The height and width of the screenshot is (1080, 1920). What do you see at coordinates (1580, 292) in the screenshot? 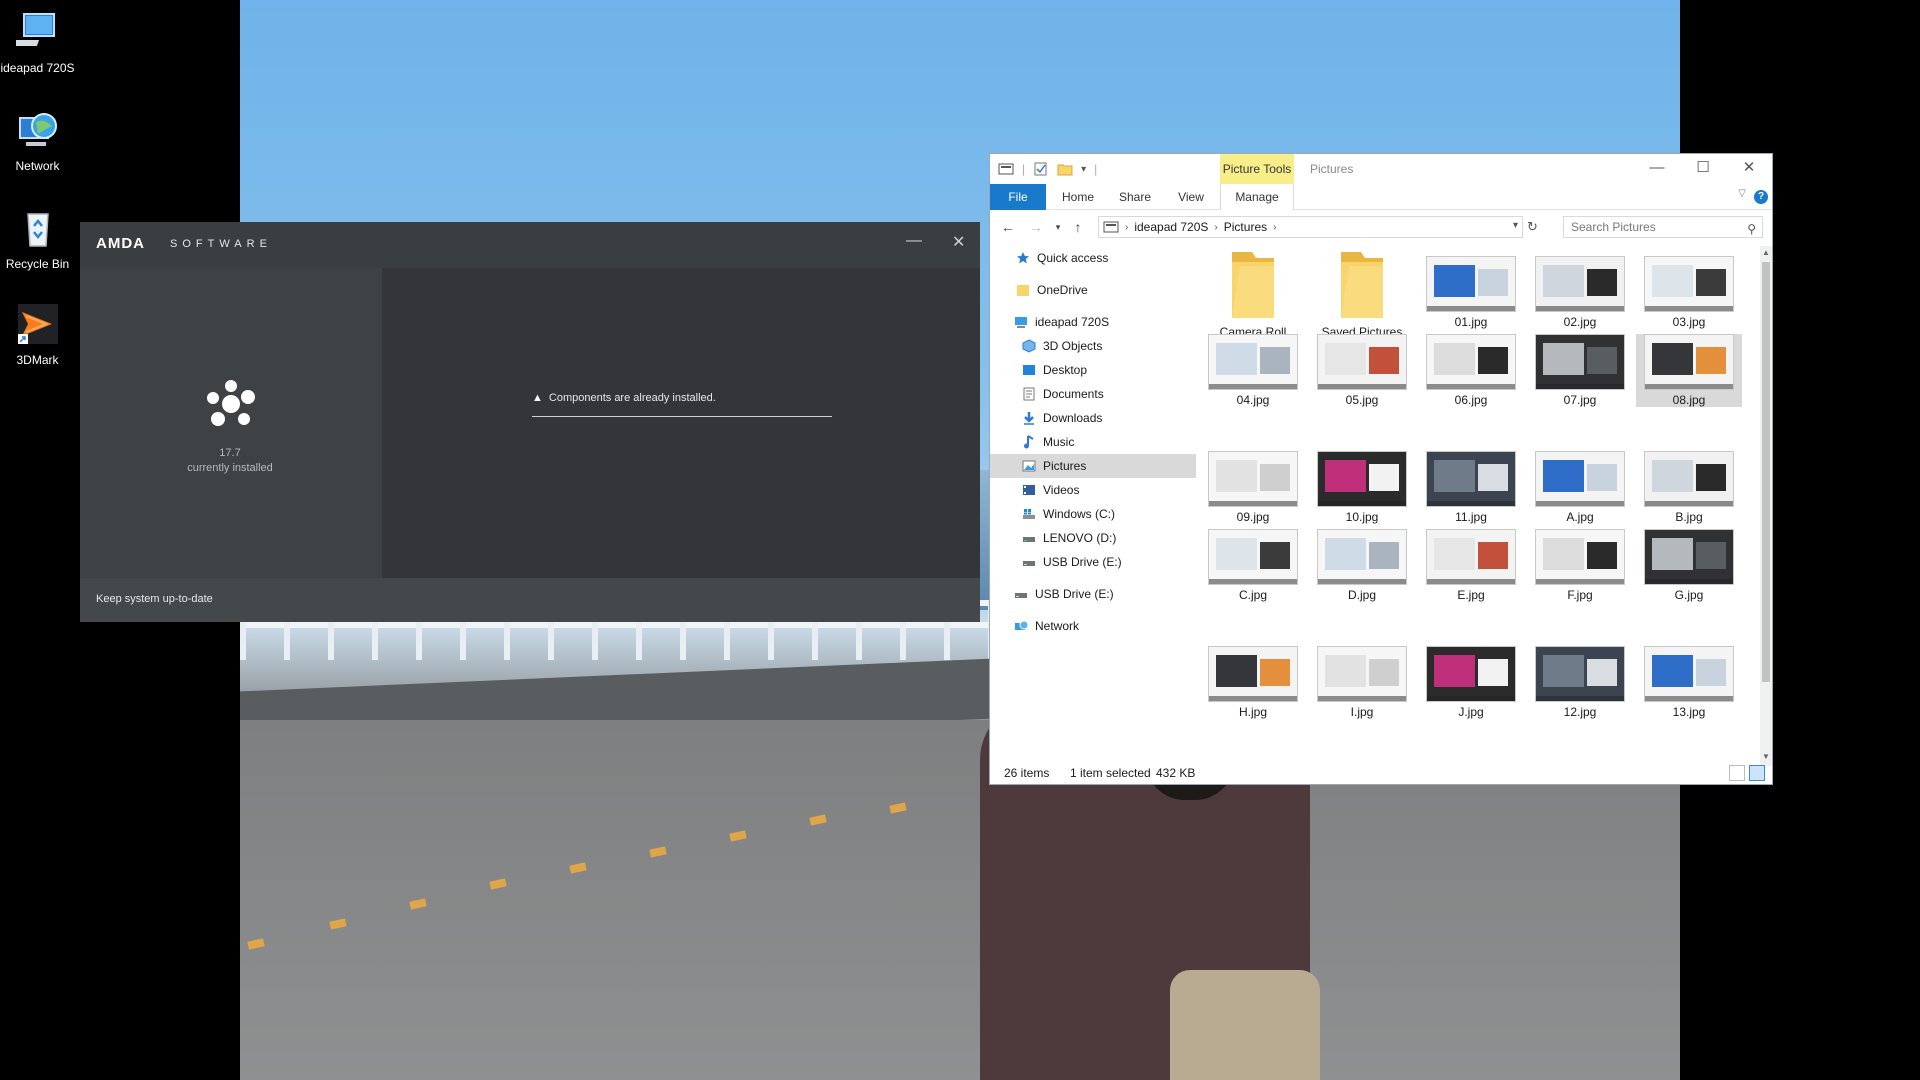
I see `image-file-item: 02.jpg` at bounding box center [1580, 292].